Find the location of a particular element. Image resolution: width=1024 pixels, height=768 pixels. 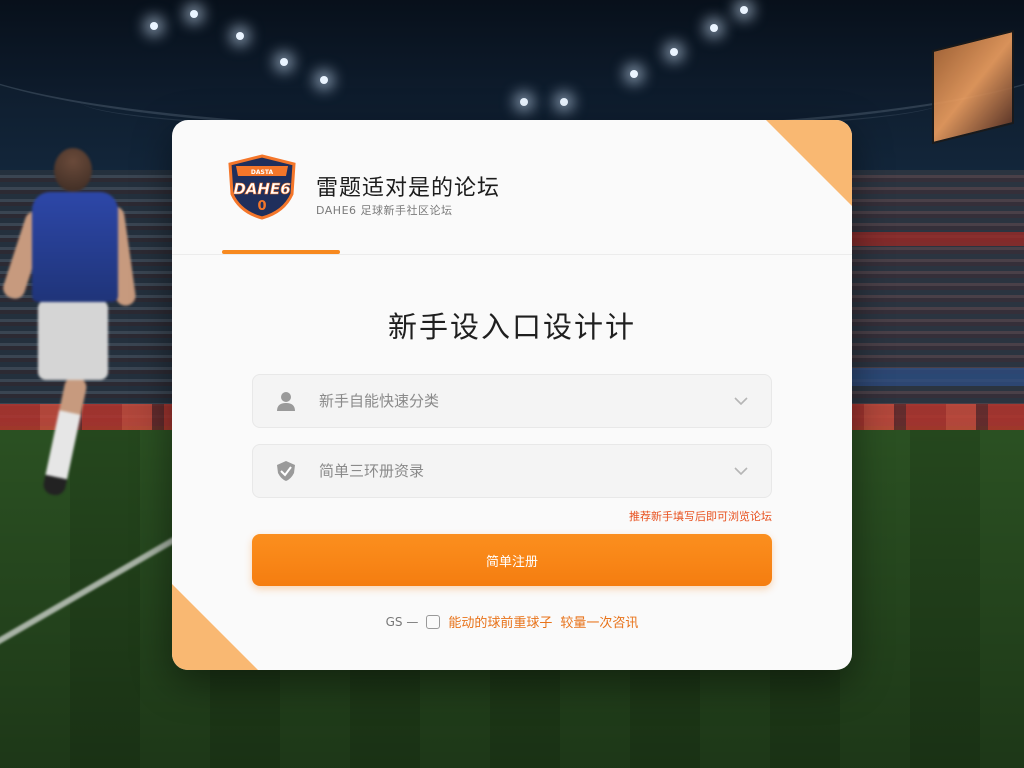

footer-link-secondary: 较量一次咨讯 is located at coordinates (599, 621).